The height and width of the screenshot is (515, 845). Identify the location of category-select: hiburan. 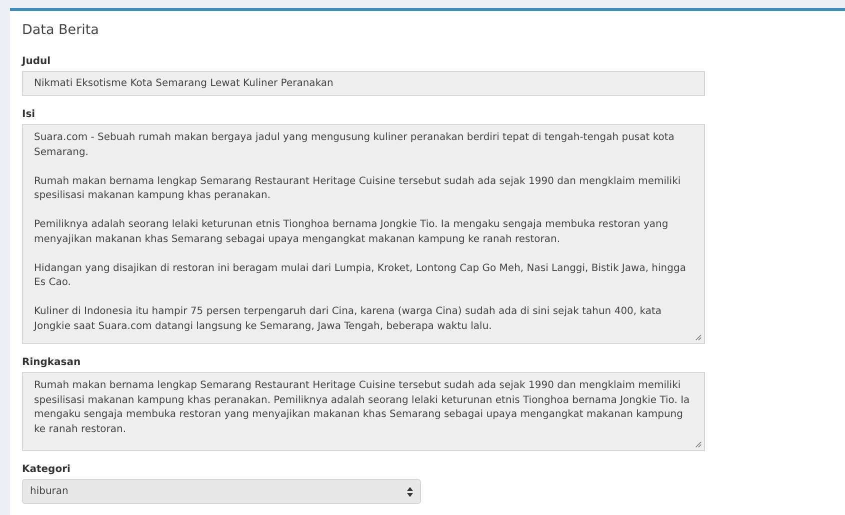
(221, 491).